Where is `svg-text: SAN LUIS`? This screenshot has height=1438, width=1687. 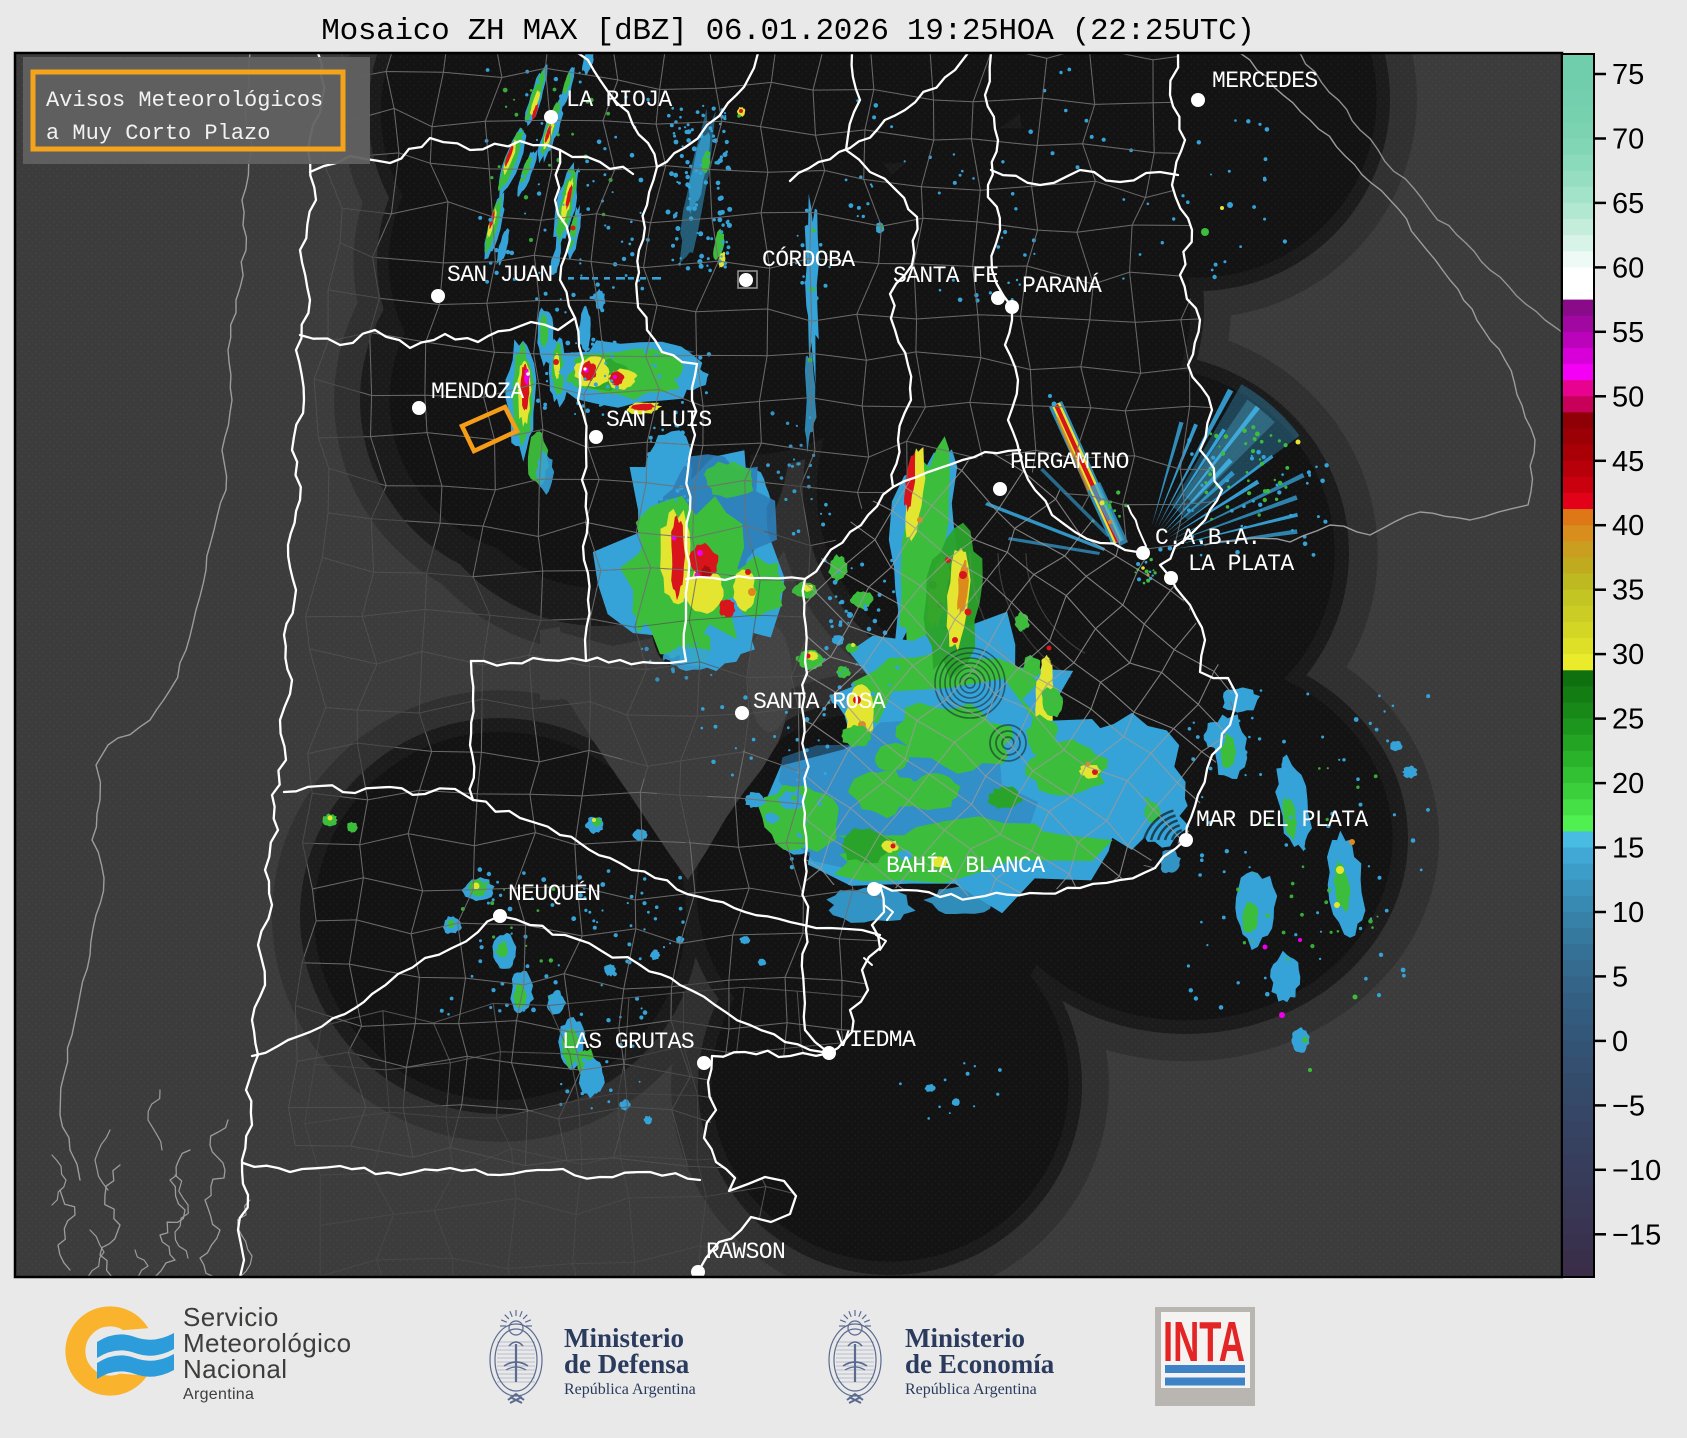
svg-text: SAN LUIS is located at coordinates (659, 420).